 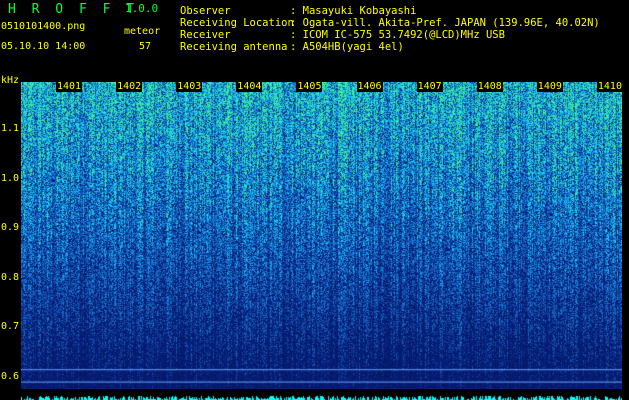 What do you see at coordinates (10, 228) in the screenshot?
I see `y-tick-label: 0.9` at bounding box center [10, 228].